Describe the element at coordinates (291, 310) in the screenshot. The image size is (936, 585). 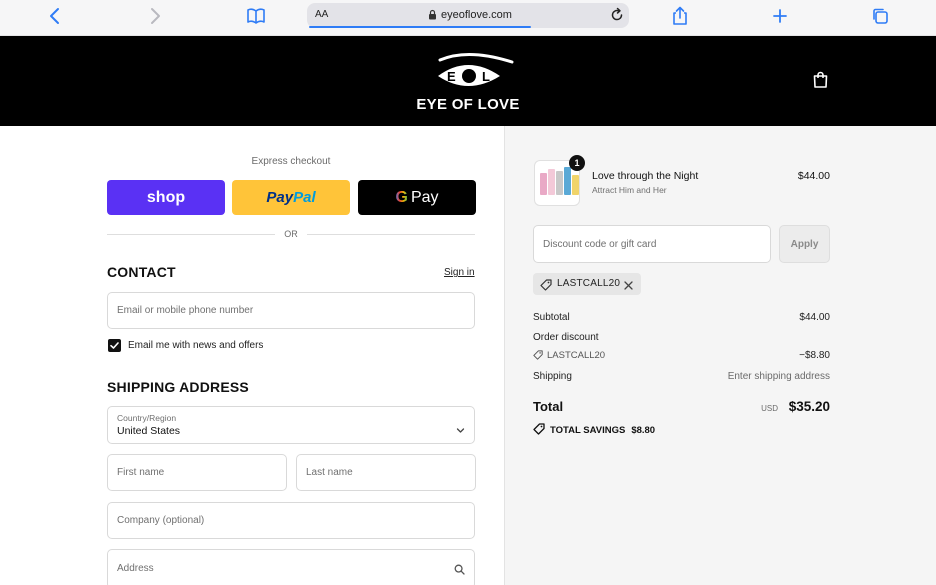
I see `email-field: Email or mobile phone number` at that location.